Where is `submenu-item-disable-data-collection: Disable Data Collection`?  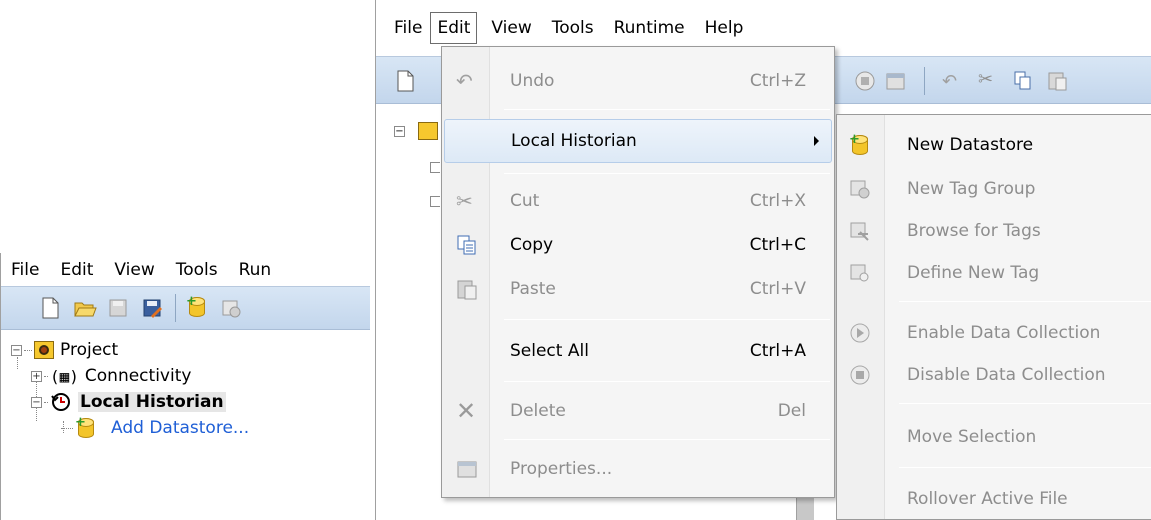 submenu-item-disable-data-collection: Disable Data Collection is located at coordinates (995, 375).